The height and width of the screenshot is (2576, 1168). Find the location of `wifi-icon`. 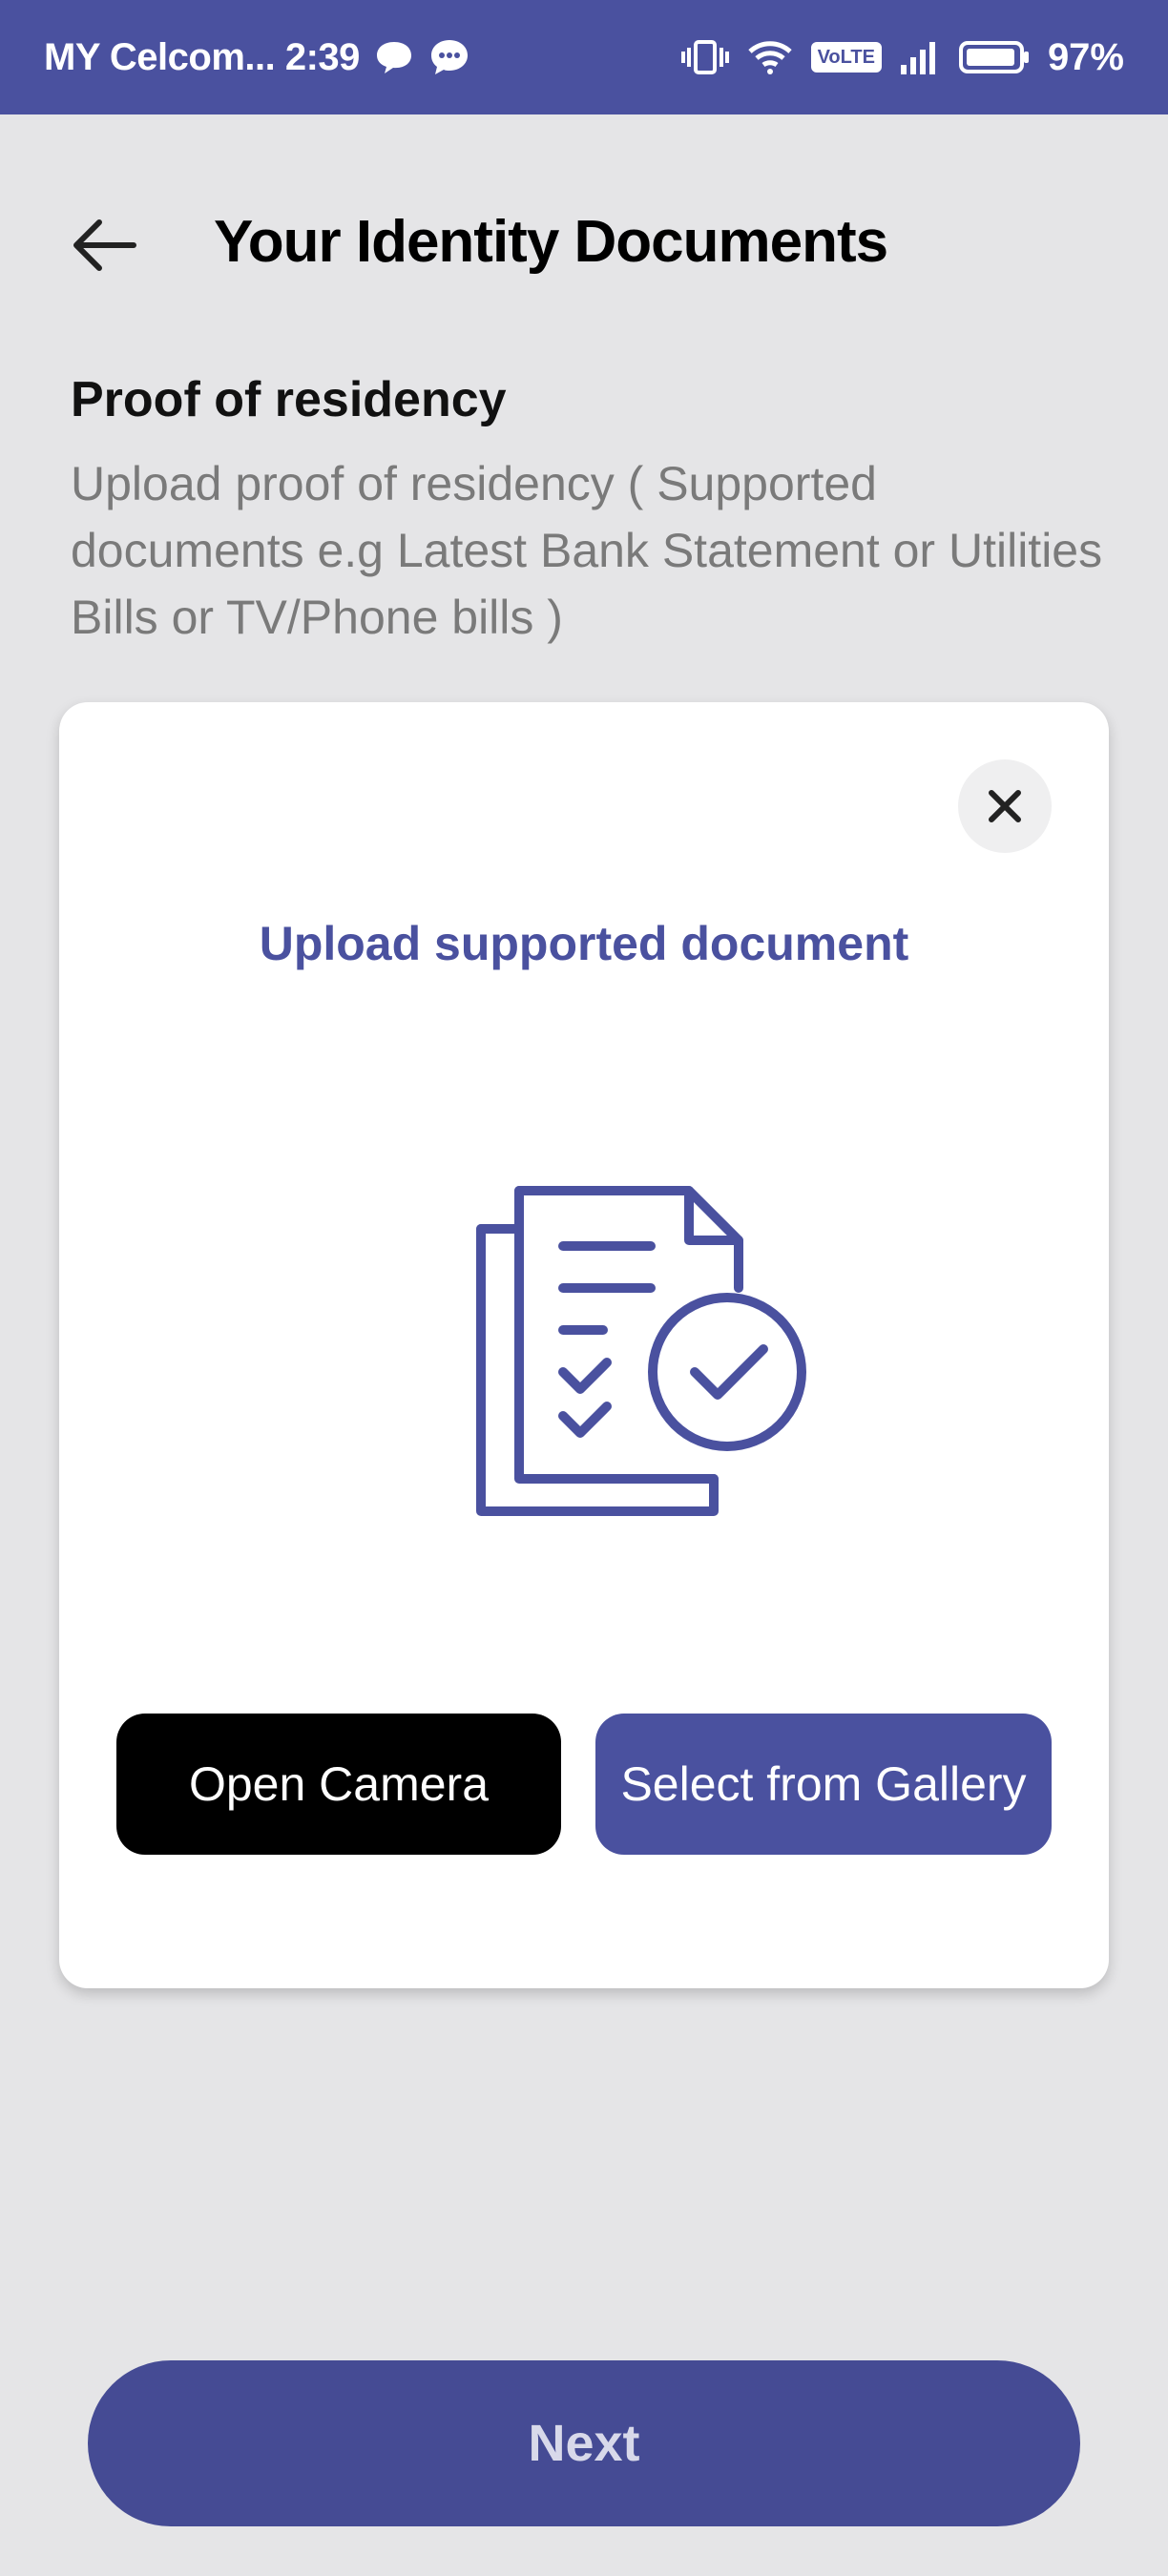

wifi-icon is located at coordinates (770, 57).